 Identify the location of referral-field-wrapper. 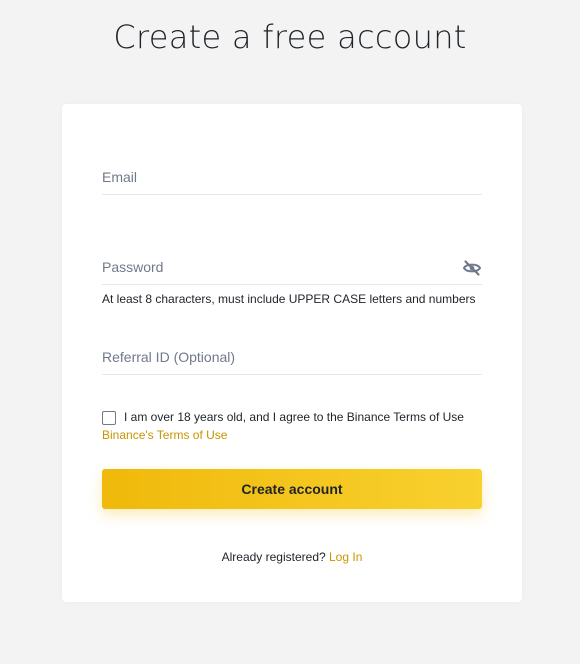
(292, 358).